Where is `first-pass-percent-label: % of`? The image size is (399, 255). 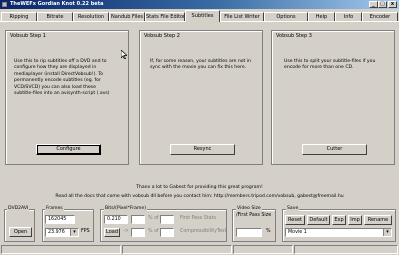 first-pass-percent-label: % of is located at coordinates (153, 218).